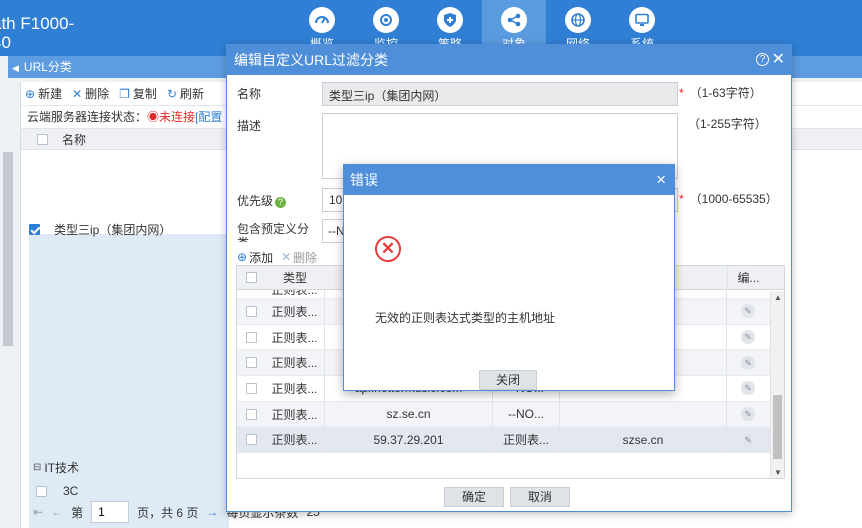  Describe the element at coordinates (177, 117) in the screenshot. I see `status-value: 未连接` at that location.